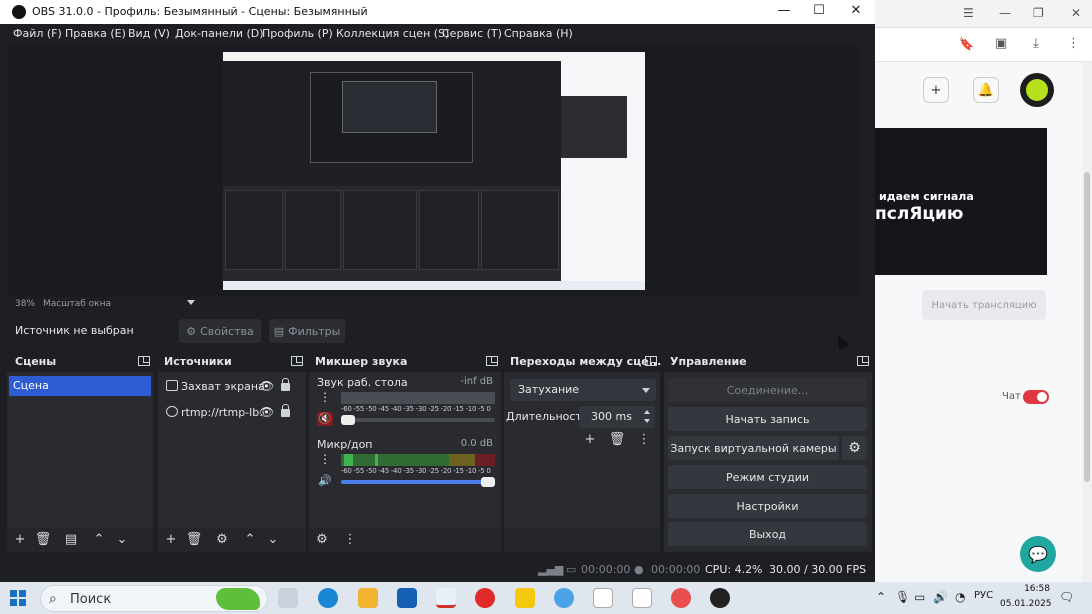  Describe the element at coordinates (485, 598) in the screenshot. I see `yandex-icon` at that location.